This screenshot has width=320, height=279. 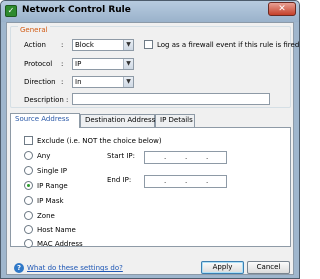 I want to click on start-ip-input: . . ., so click(x=185, y=157).